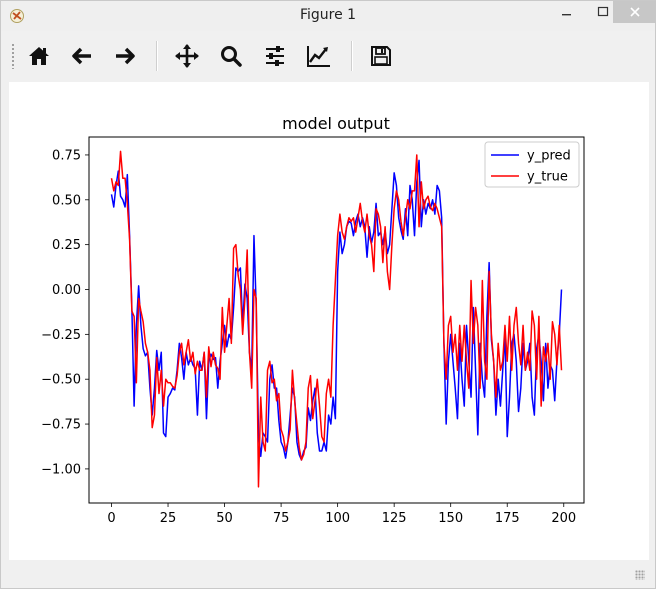 The image size is (656, 589). I want to click on magnifier-icon, so click(231, 56).